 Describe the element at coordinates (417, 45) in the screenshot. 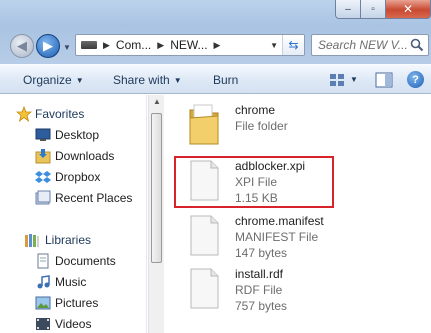

I see `search-icon` at that location.